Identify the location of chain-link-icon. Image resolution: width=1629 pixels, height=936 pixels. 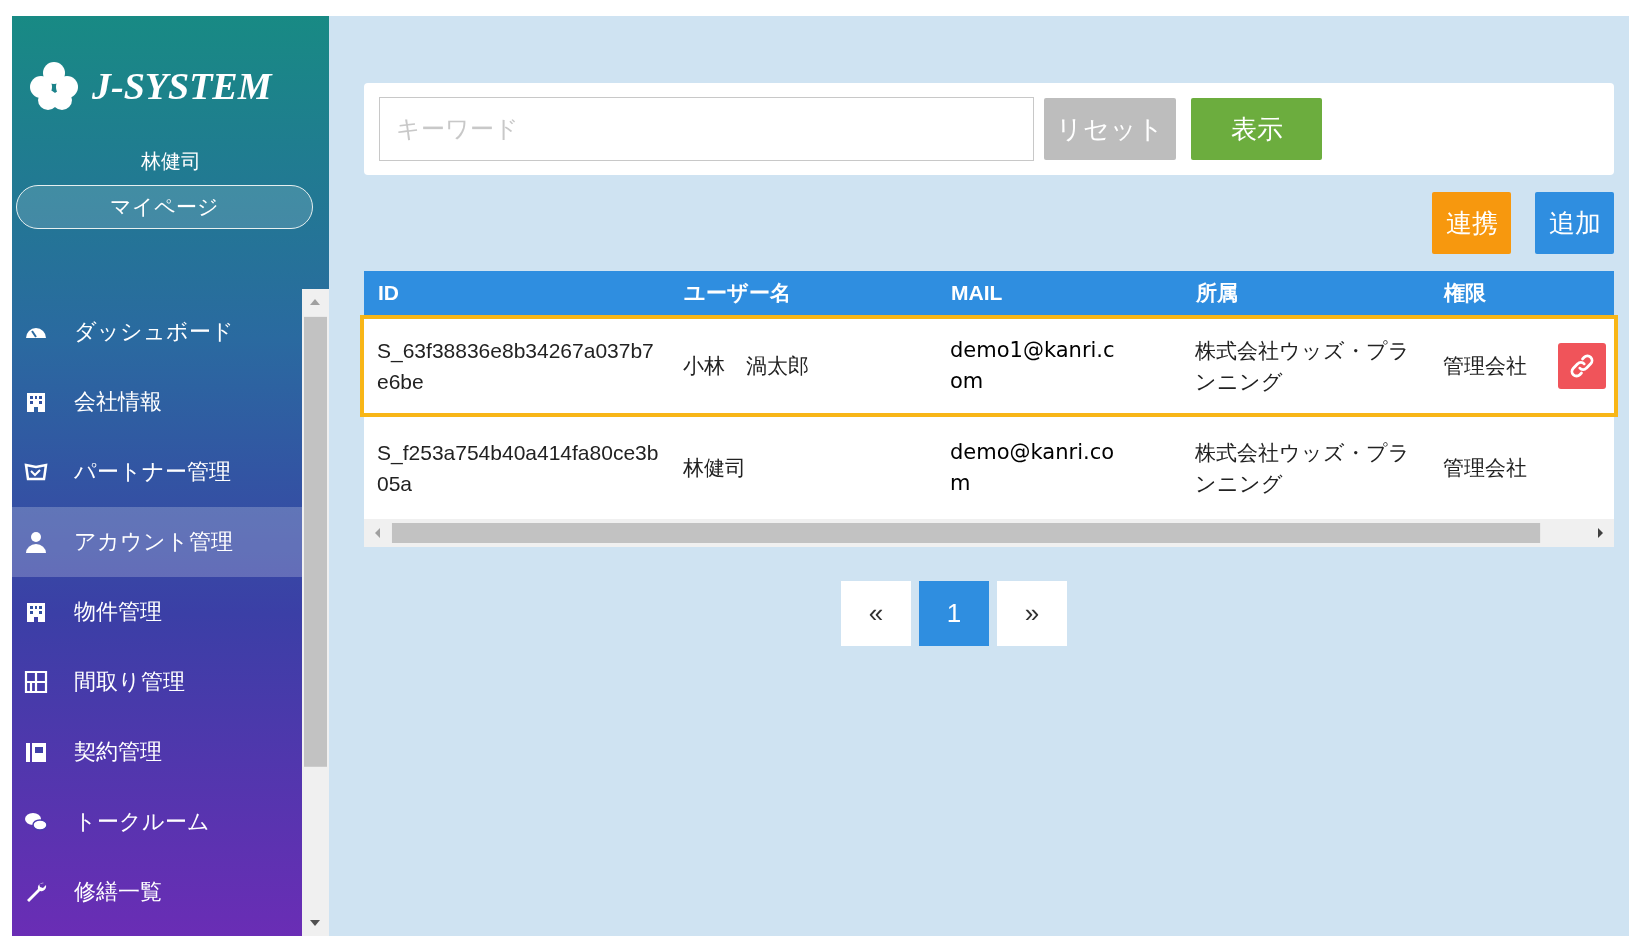
(1582, 366).